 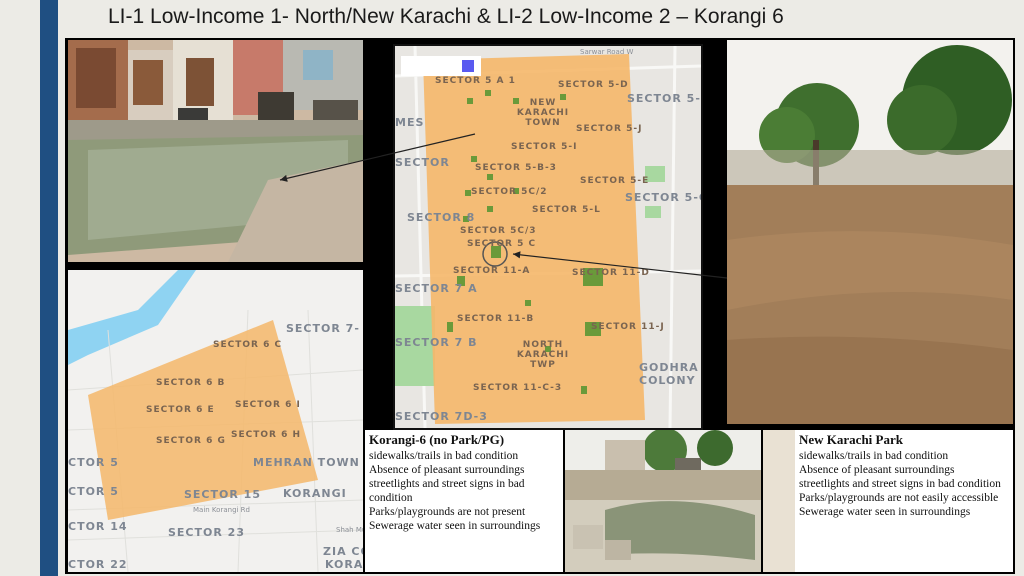 What do you see at coordinates (306, 462) in the screenshot?
I see `korangi-map-label: MEHRAN TOWN` at bounding box center [306, 462].